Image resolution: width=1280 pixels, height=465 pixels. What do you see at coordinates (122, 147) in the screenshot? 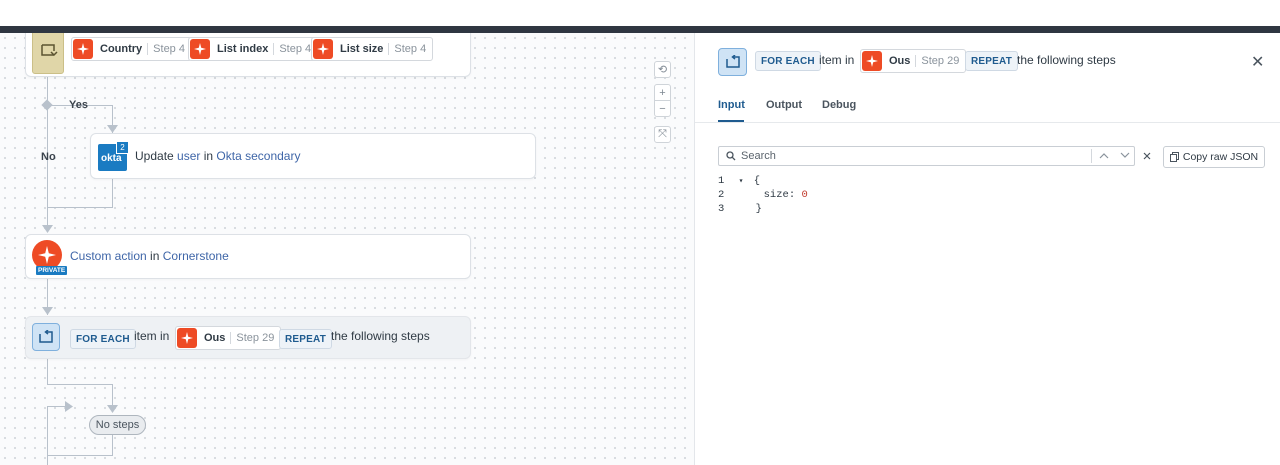
I see `connection-count-badge: 2` at bounding box center [122, 147].